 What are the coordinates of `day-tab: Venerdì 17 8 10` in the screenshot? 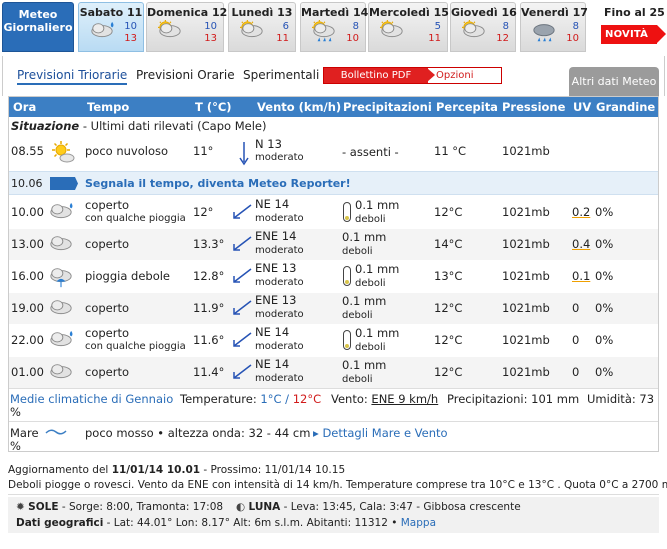 It's located at (554, 27).